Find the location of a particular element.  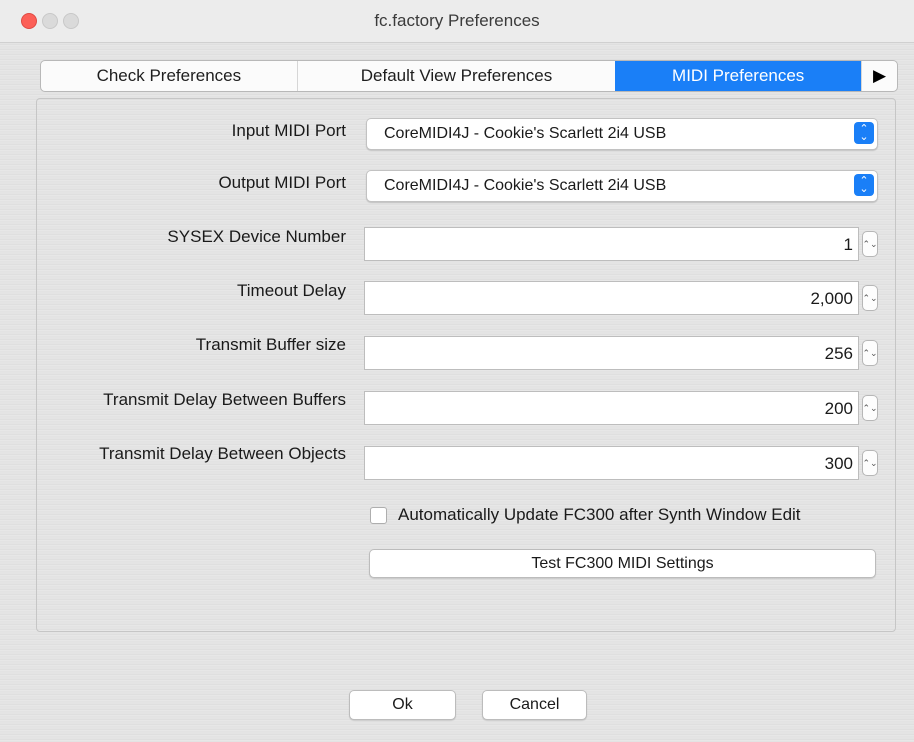

timeout-delay-stepper: ⌃⌄ is located at coordinates (870, 298).